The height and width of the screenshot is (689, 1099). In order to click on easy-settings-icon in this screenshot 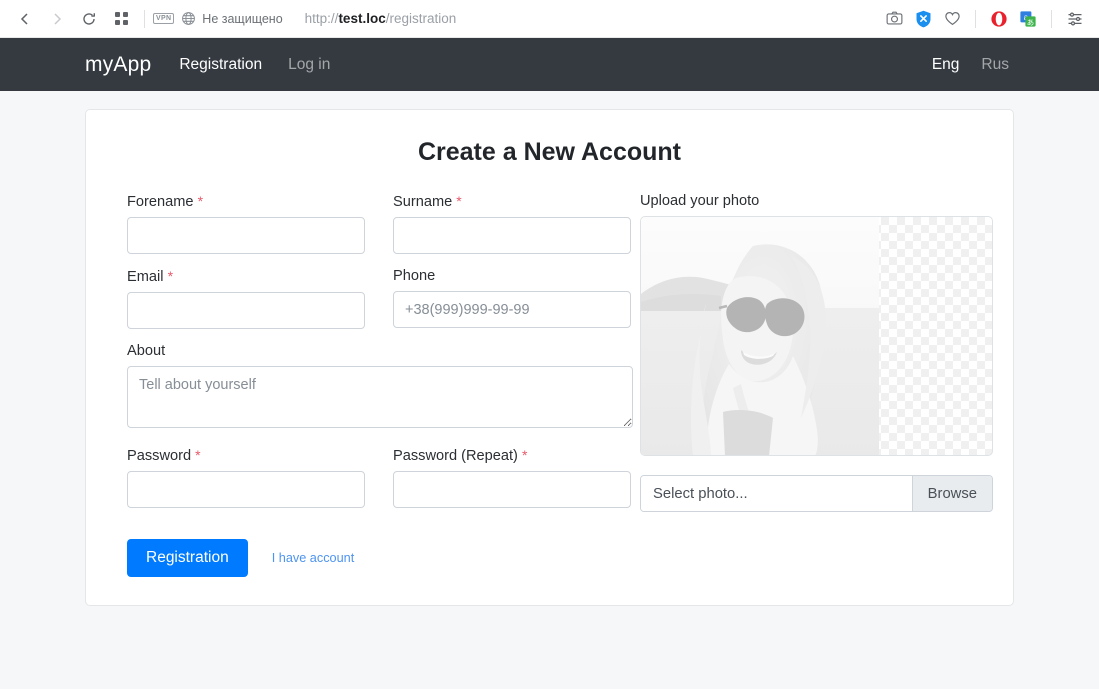, I will do `click(1075, 19)`.